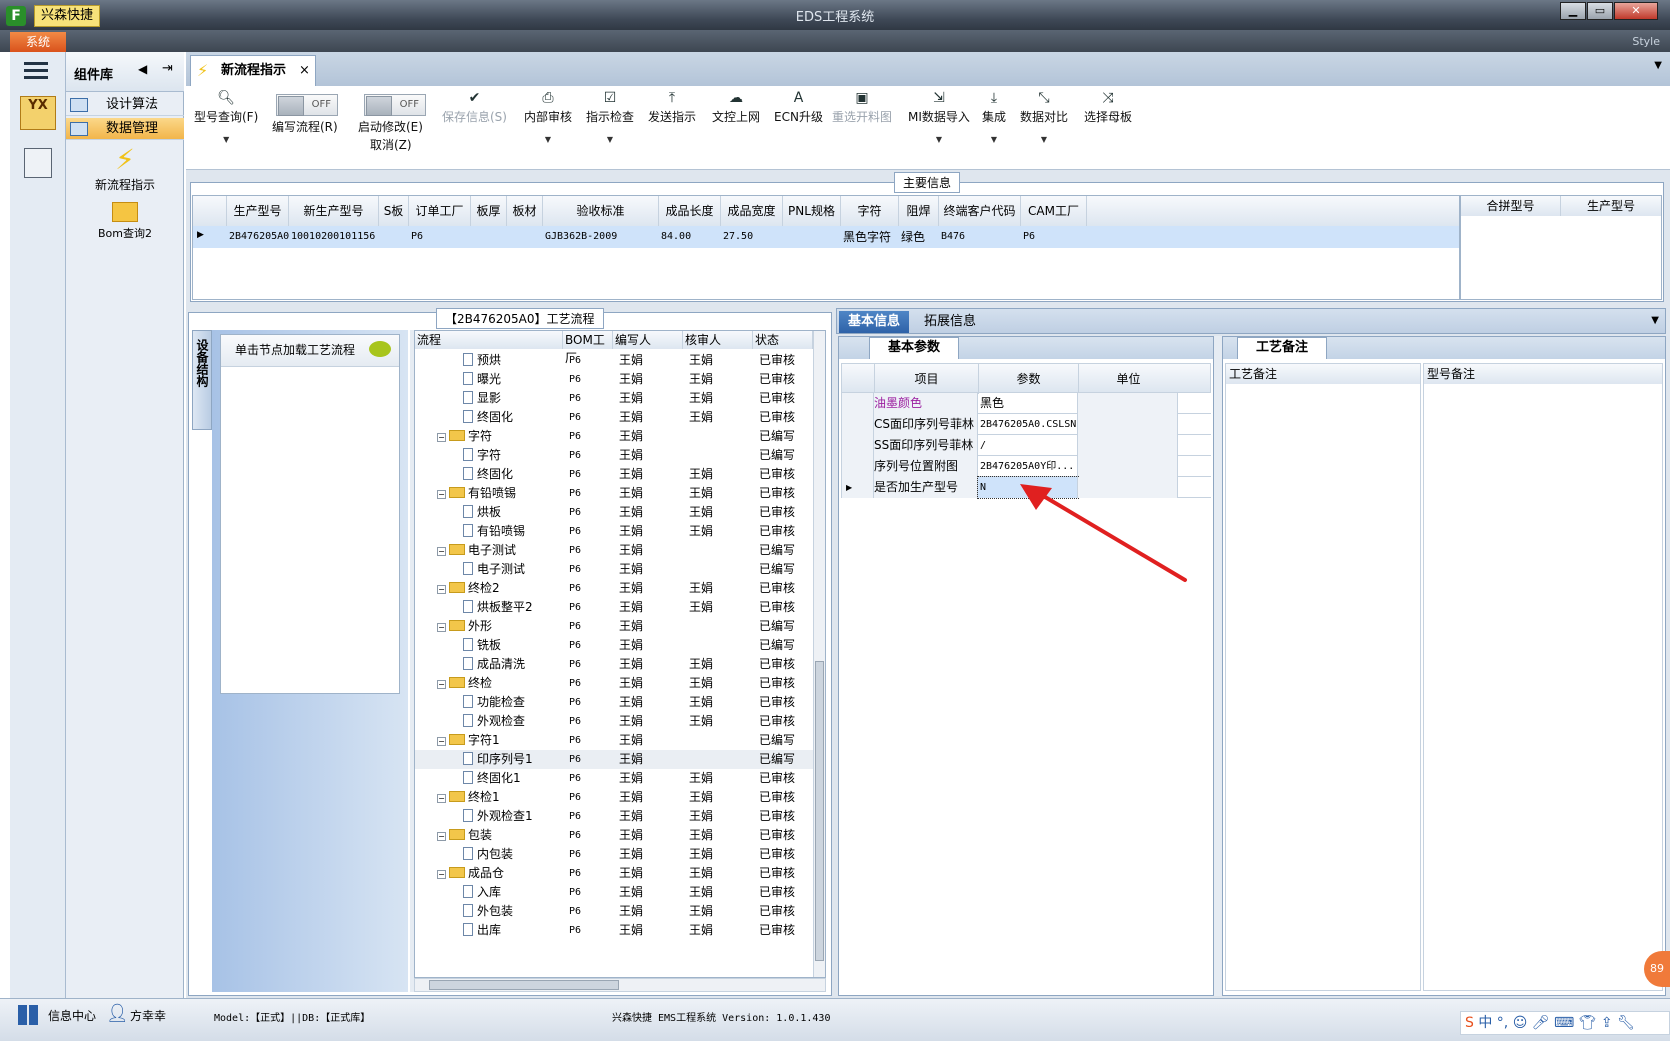 The height and width of the screenshot is (1041, 1670). Describe the element at coordinates (819, 654) in the screenshot. I see `process-vertical-scrollbar` at that location.